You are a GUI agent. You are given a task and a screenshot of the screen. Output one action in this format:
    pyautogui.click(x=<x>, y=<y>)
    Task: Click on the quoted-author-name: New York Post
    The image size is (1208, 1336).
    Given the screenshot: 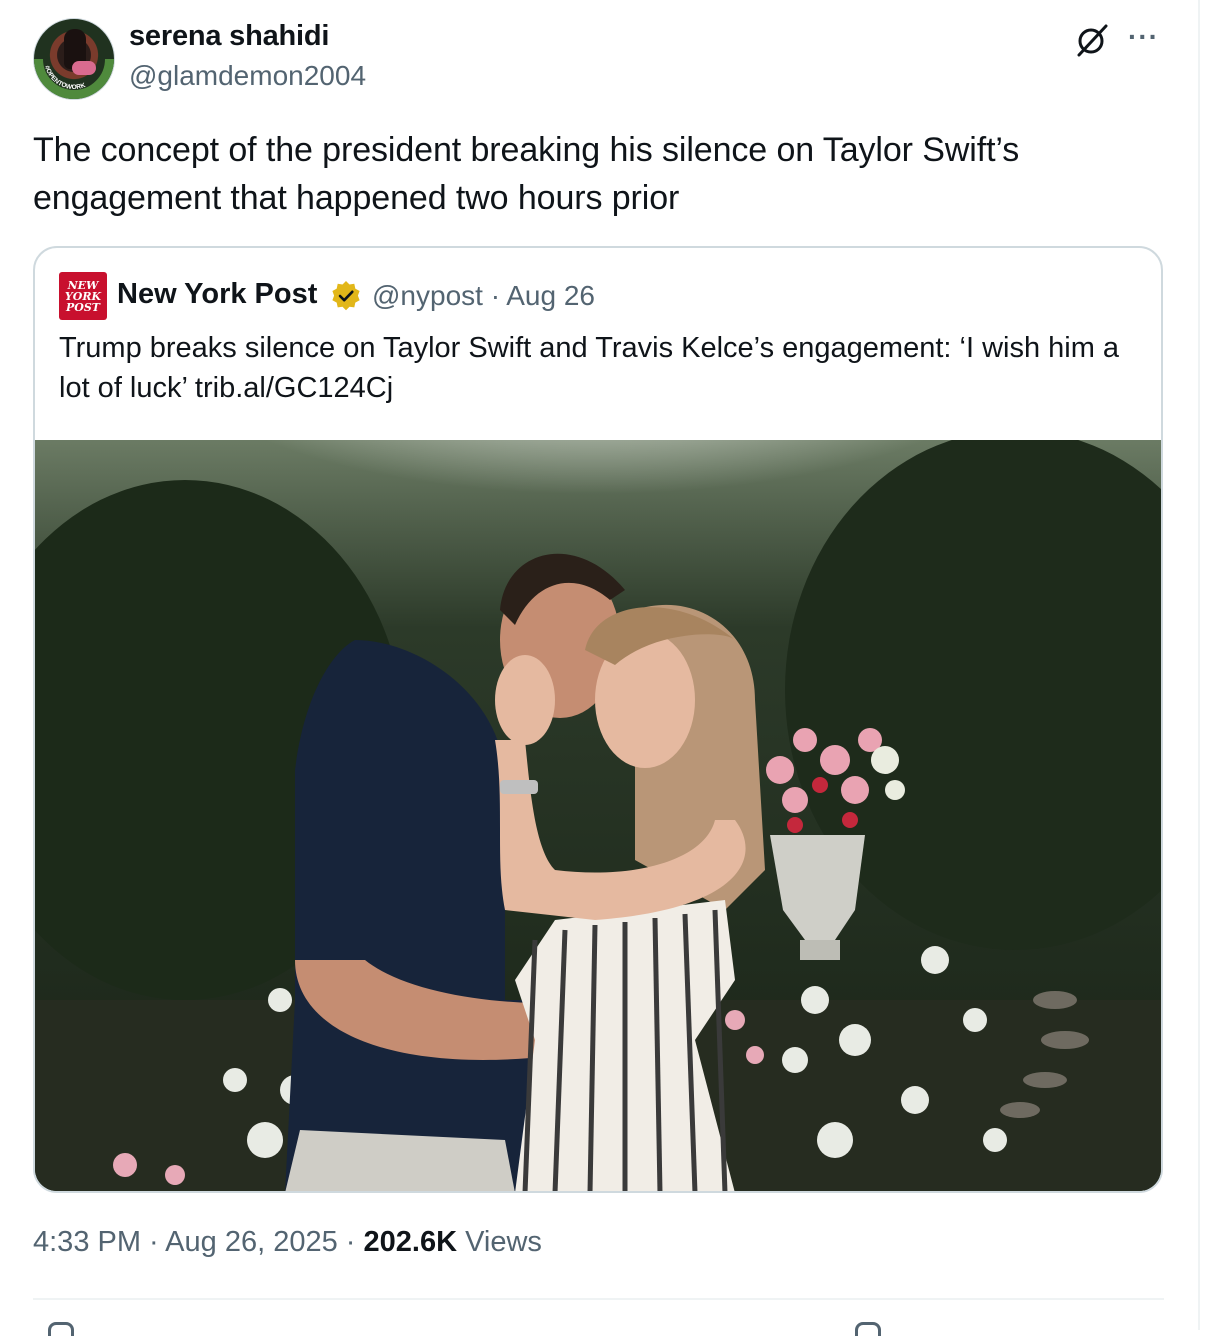 What is the action you would take?
    pyautogui.click(x=217, y=294)
    